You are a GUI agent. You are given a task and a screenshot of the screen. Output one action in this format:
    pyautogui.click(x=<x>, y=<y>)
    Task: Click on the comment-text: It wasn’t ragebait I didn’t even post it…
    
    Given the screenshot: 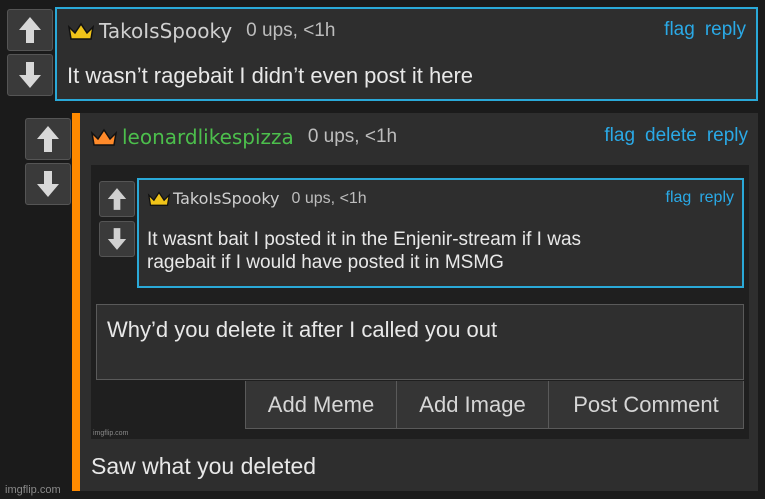 What is the action you would take?
    pyautogui.click(x=270, y=75)
    